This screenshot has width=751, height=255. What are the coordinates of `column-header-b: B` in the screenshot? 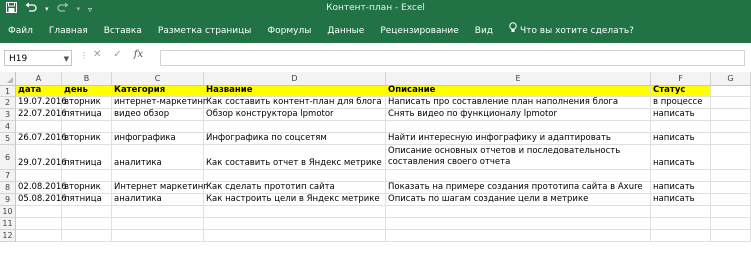 It's located at (87, 79).